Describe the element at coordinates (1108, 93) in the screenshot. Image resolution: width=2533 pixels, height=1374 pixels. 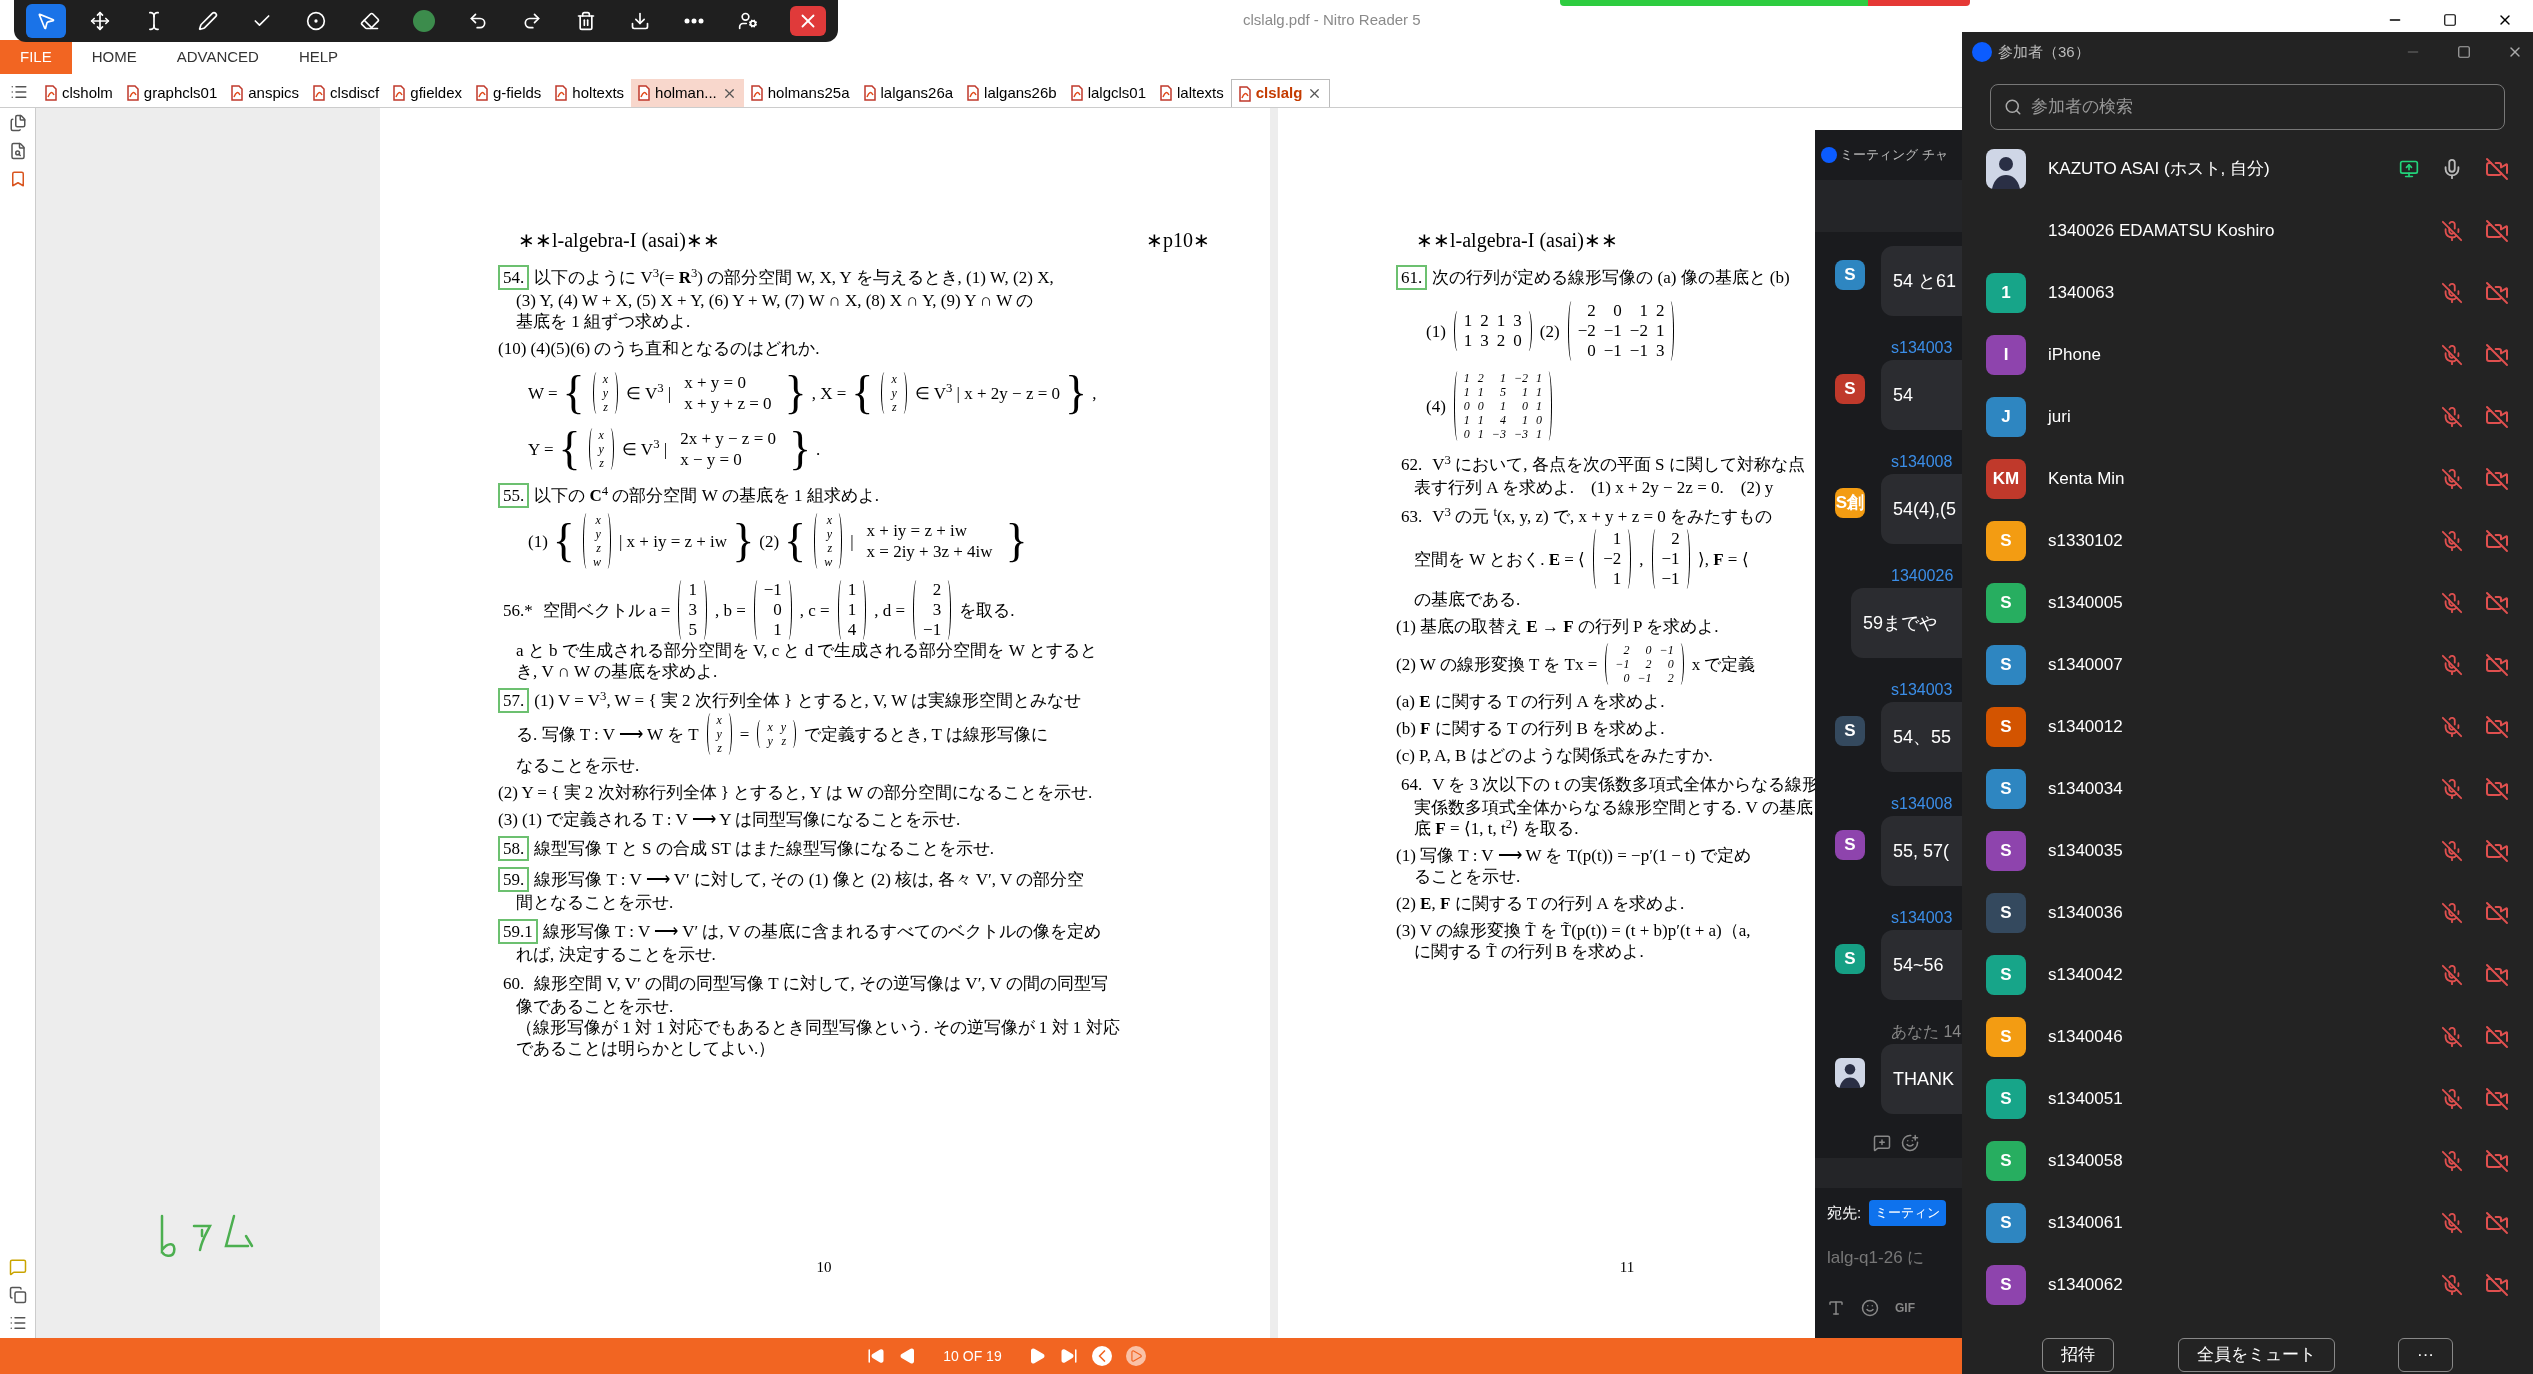
I see `document-tab: lalgcls01` at that location.